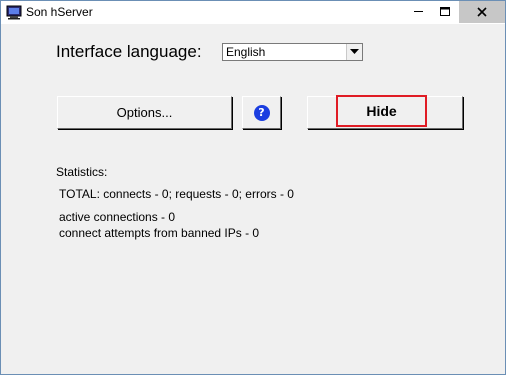  What do you see at coordinates (354, 52) in the screenshot?
I see `chevron-down-icon` at bounding box center [354, 52].